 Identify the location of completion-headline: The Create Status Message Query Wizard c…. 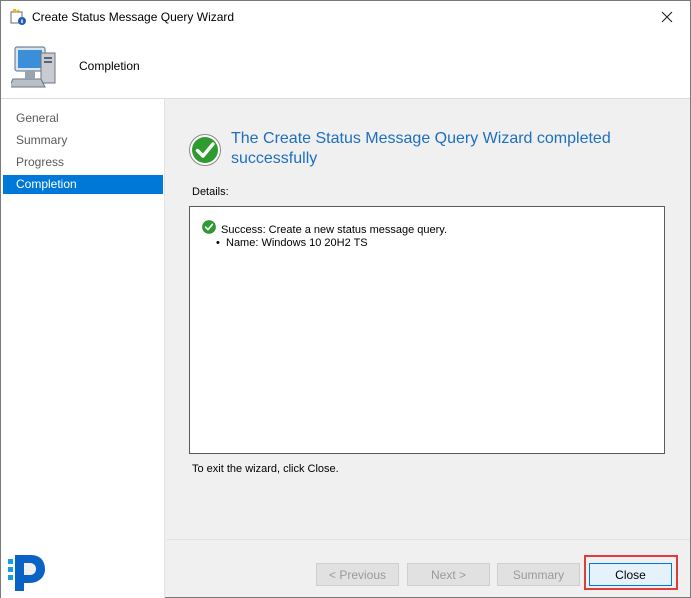
(421, 148).